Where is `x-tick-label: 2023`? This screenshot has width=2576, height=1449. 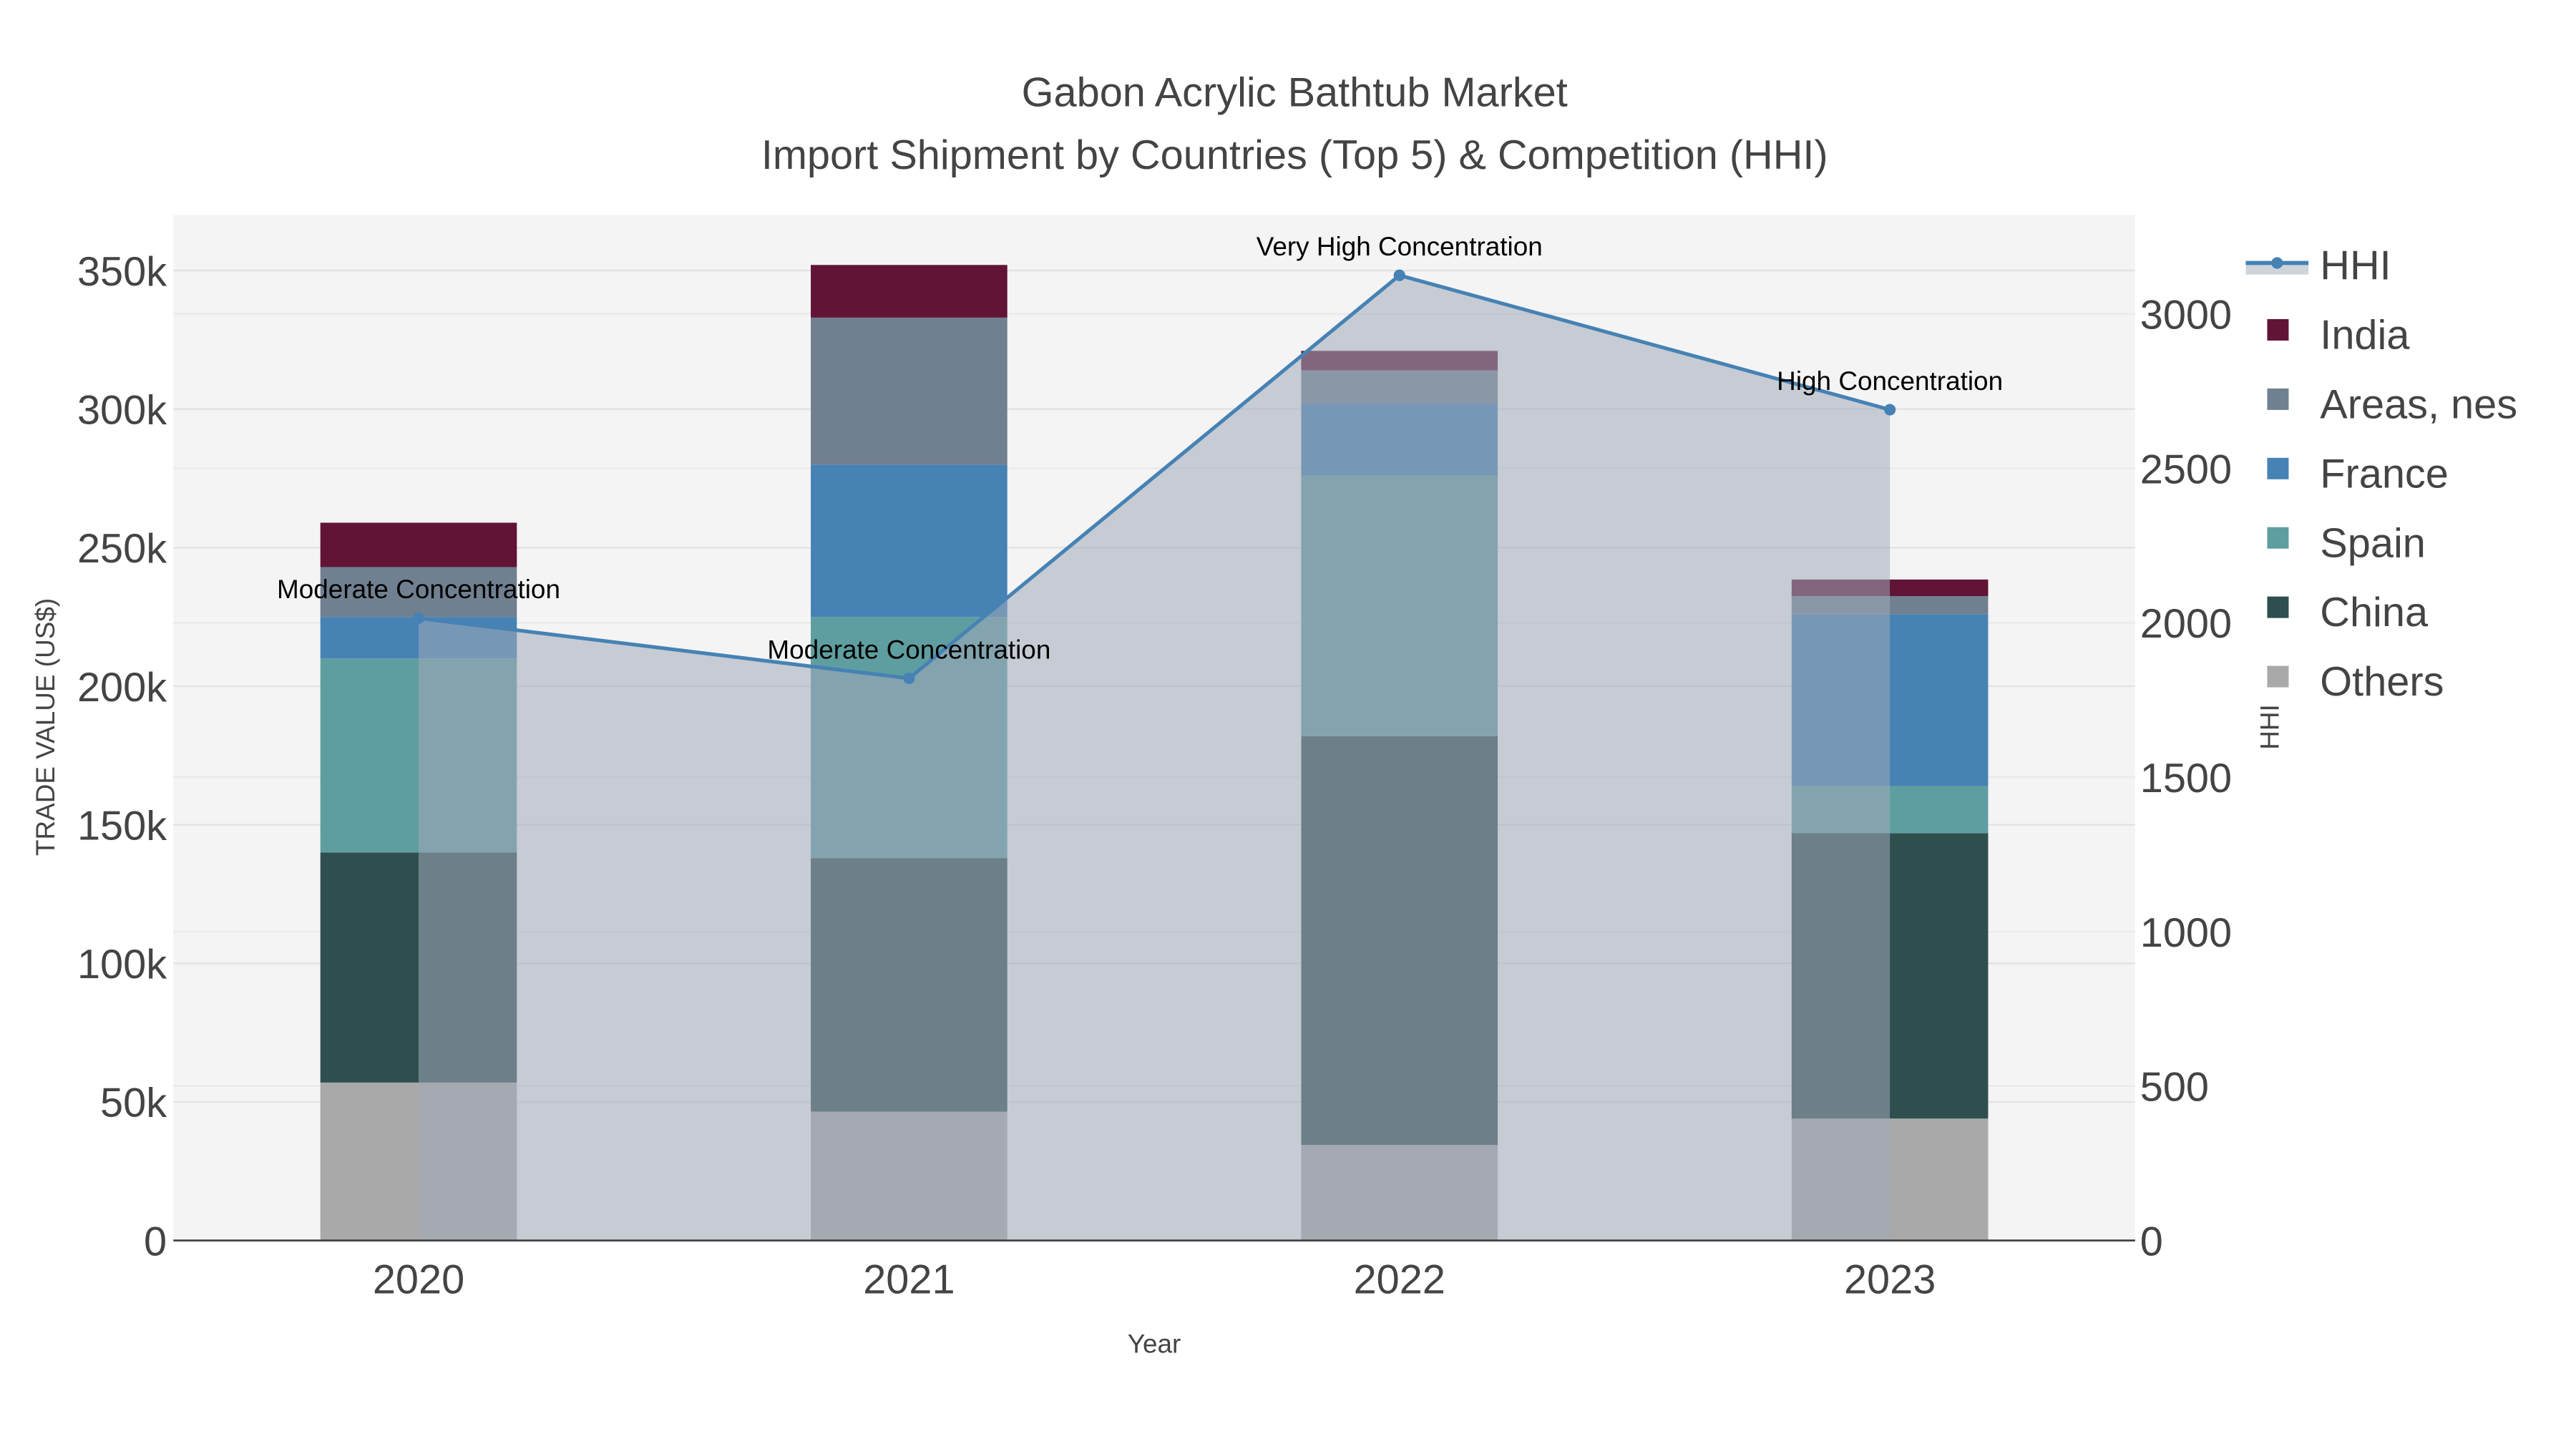 x-tick-label: 2023 is located at coordinates (1890, 1280).